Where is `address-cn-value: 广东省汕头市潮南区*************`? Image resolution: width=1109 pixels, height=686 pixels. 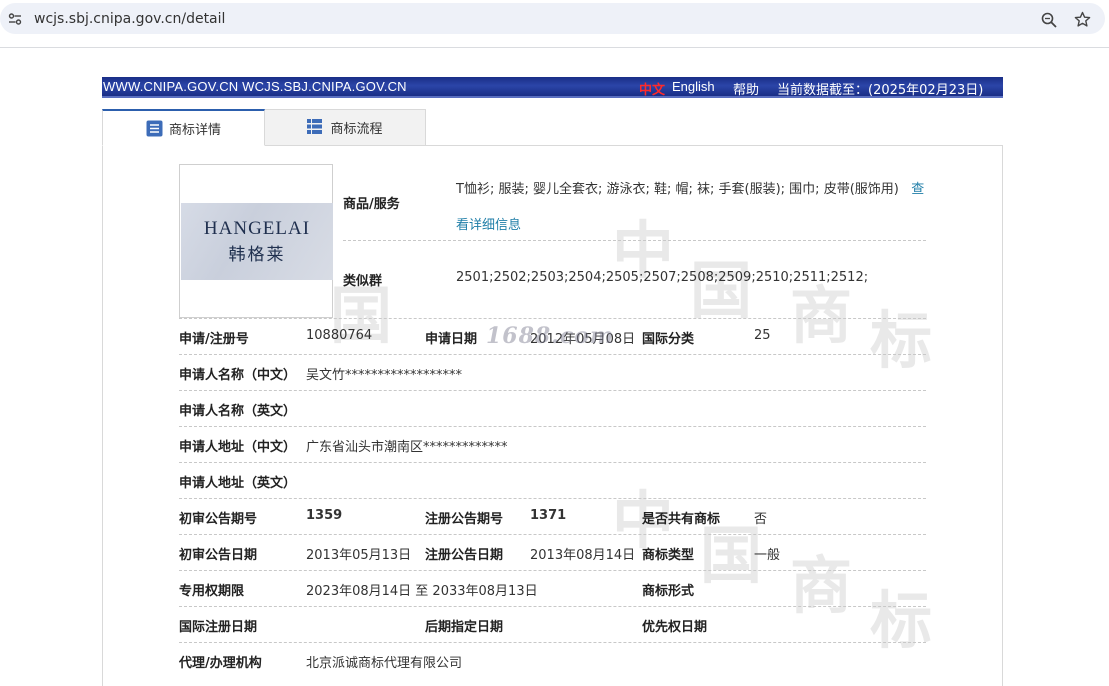
address-cn-value: 广东省汕头市潮南区************* is located at coordinates (407, 447).